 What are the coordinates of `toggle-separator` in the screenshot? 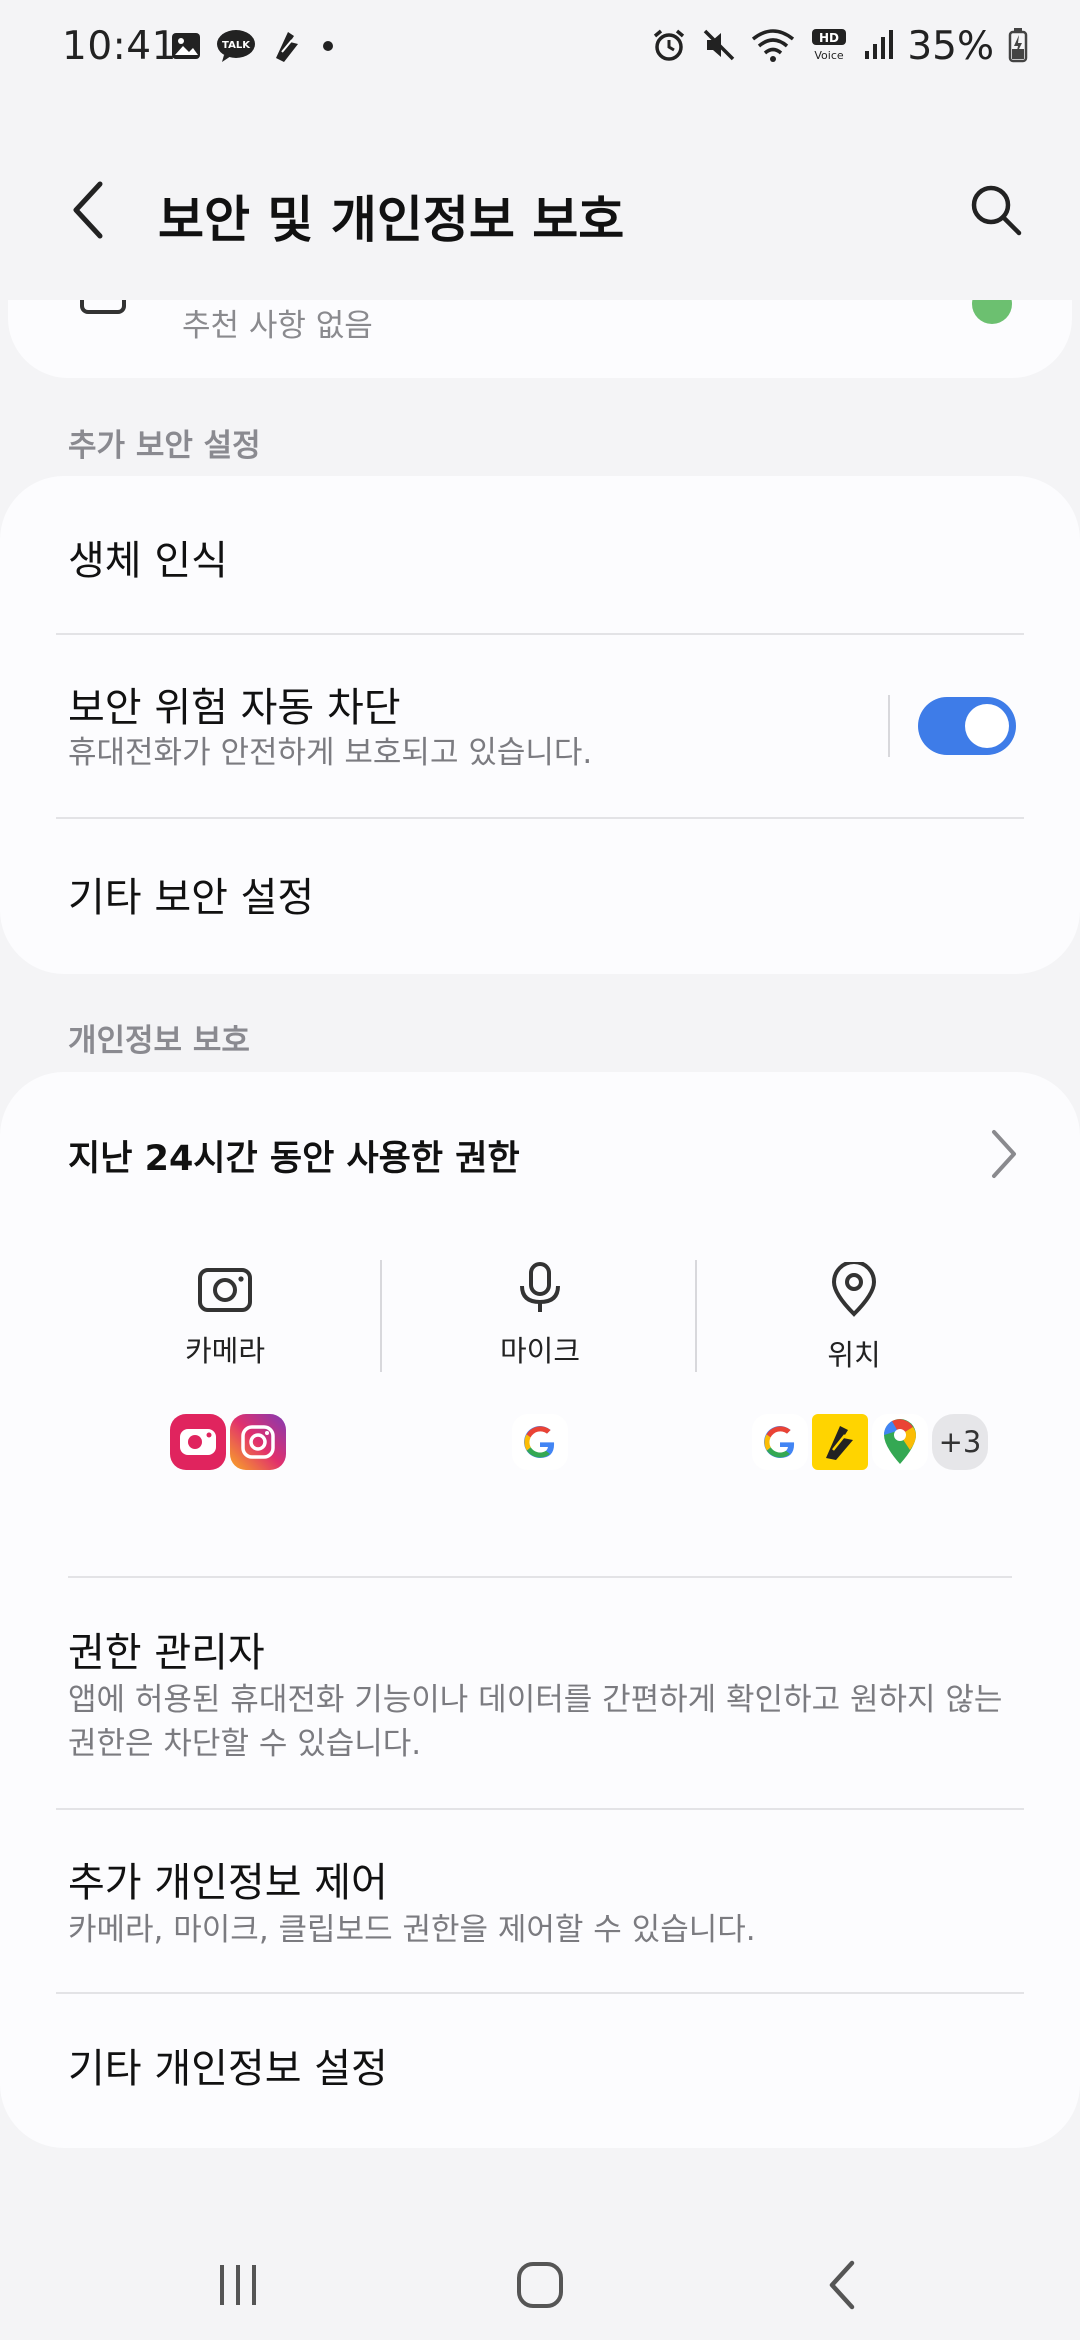 It's located at (889, 726).